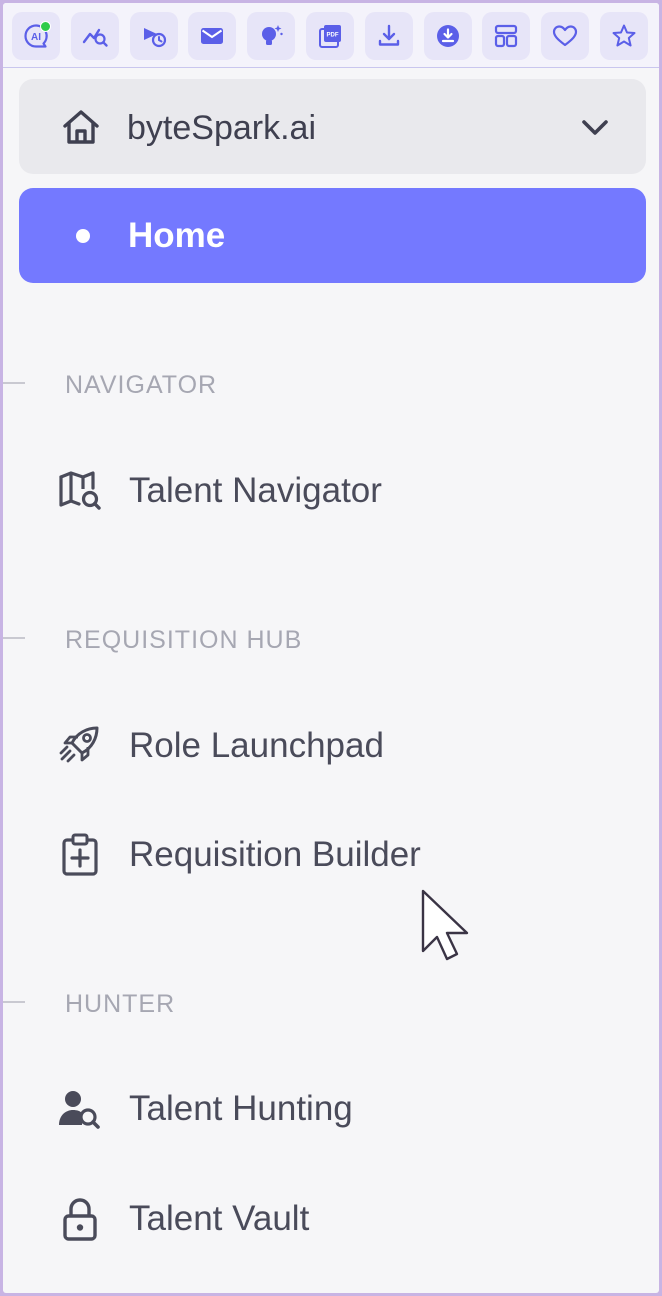  Describe the element at coordinates (80, 490) in the screenshot. I see `map-search-icon` at that location.